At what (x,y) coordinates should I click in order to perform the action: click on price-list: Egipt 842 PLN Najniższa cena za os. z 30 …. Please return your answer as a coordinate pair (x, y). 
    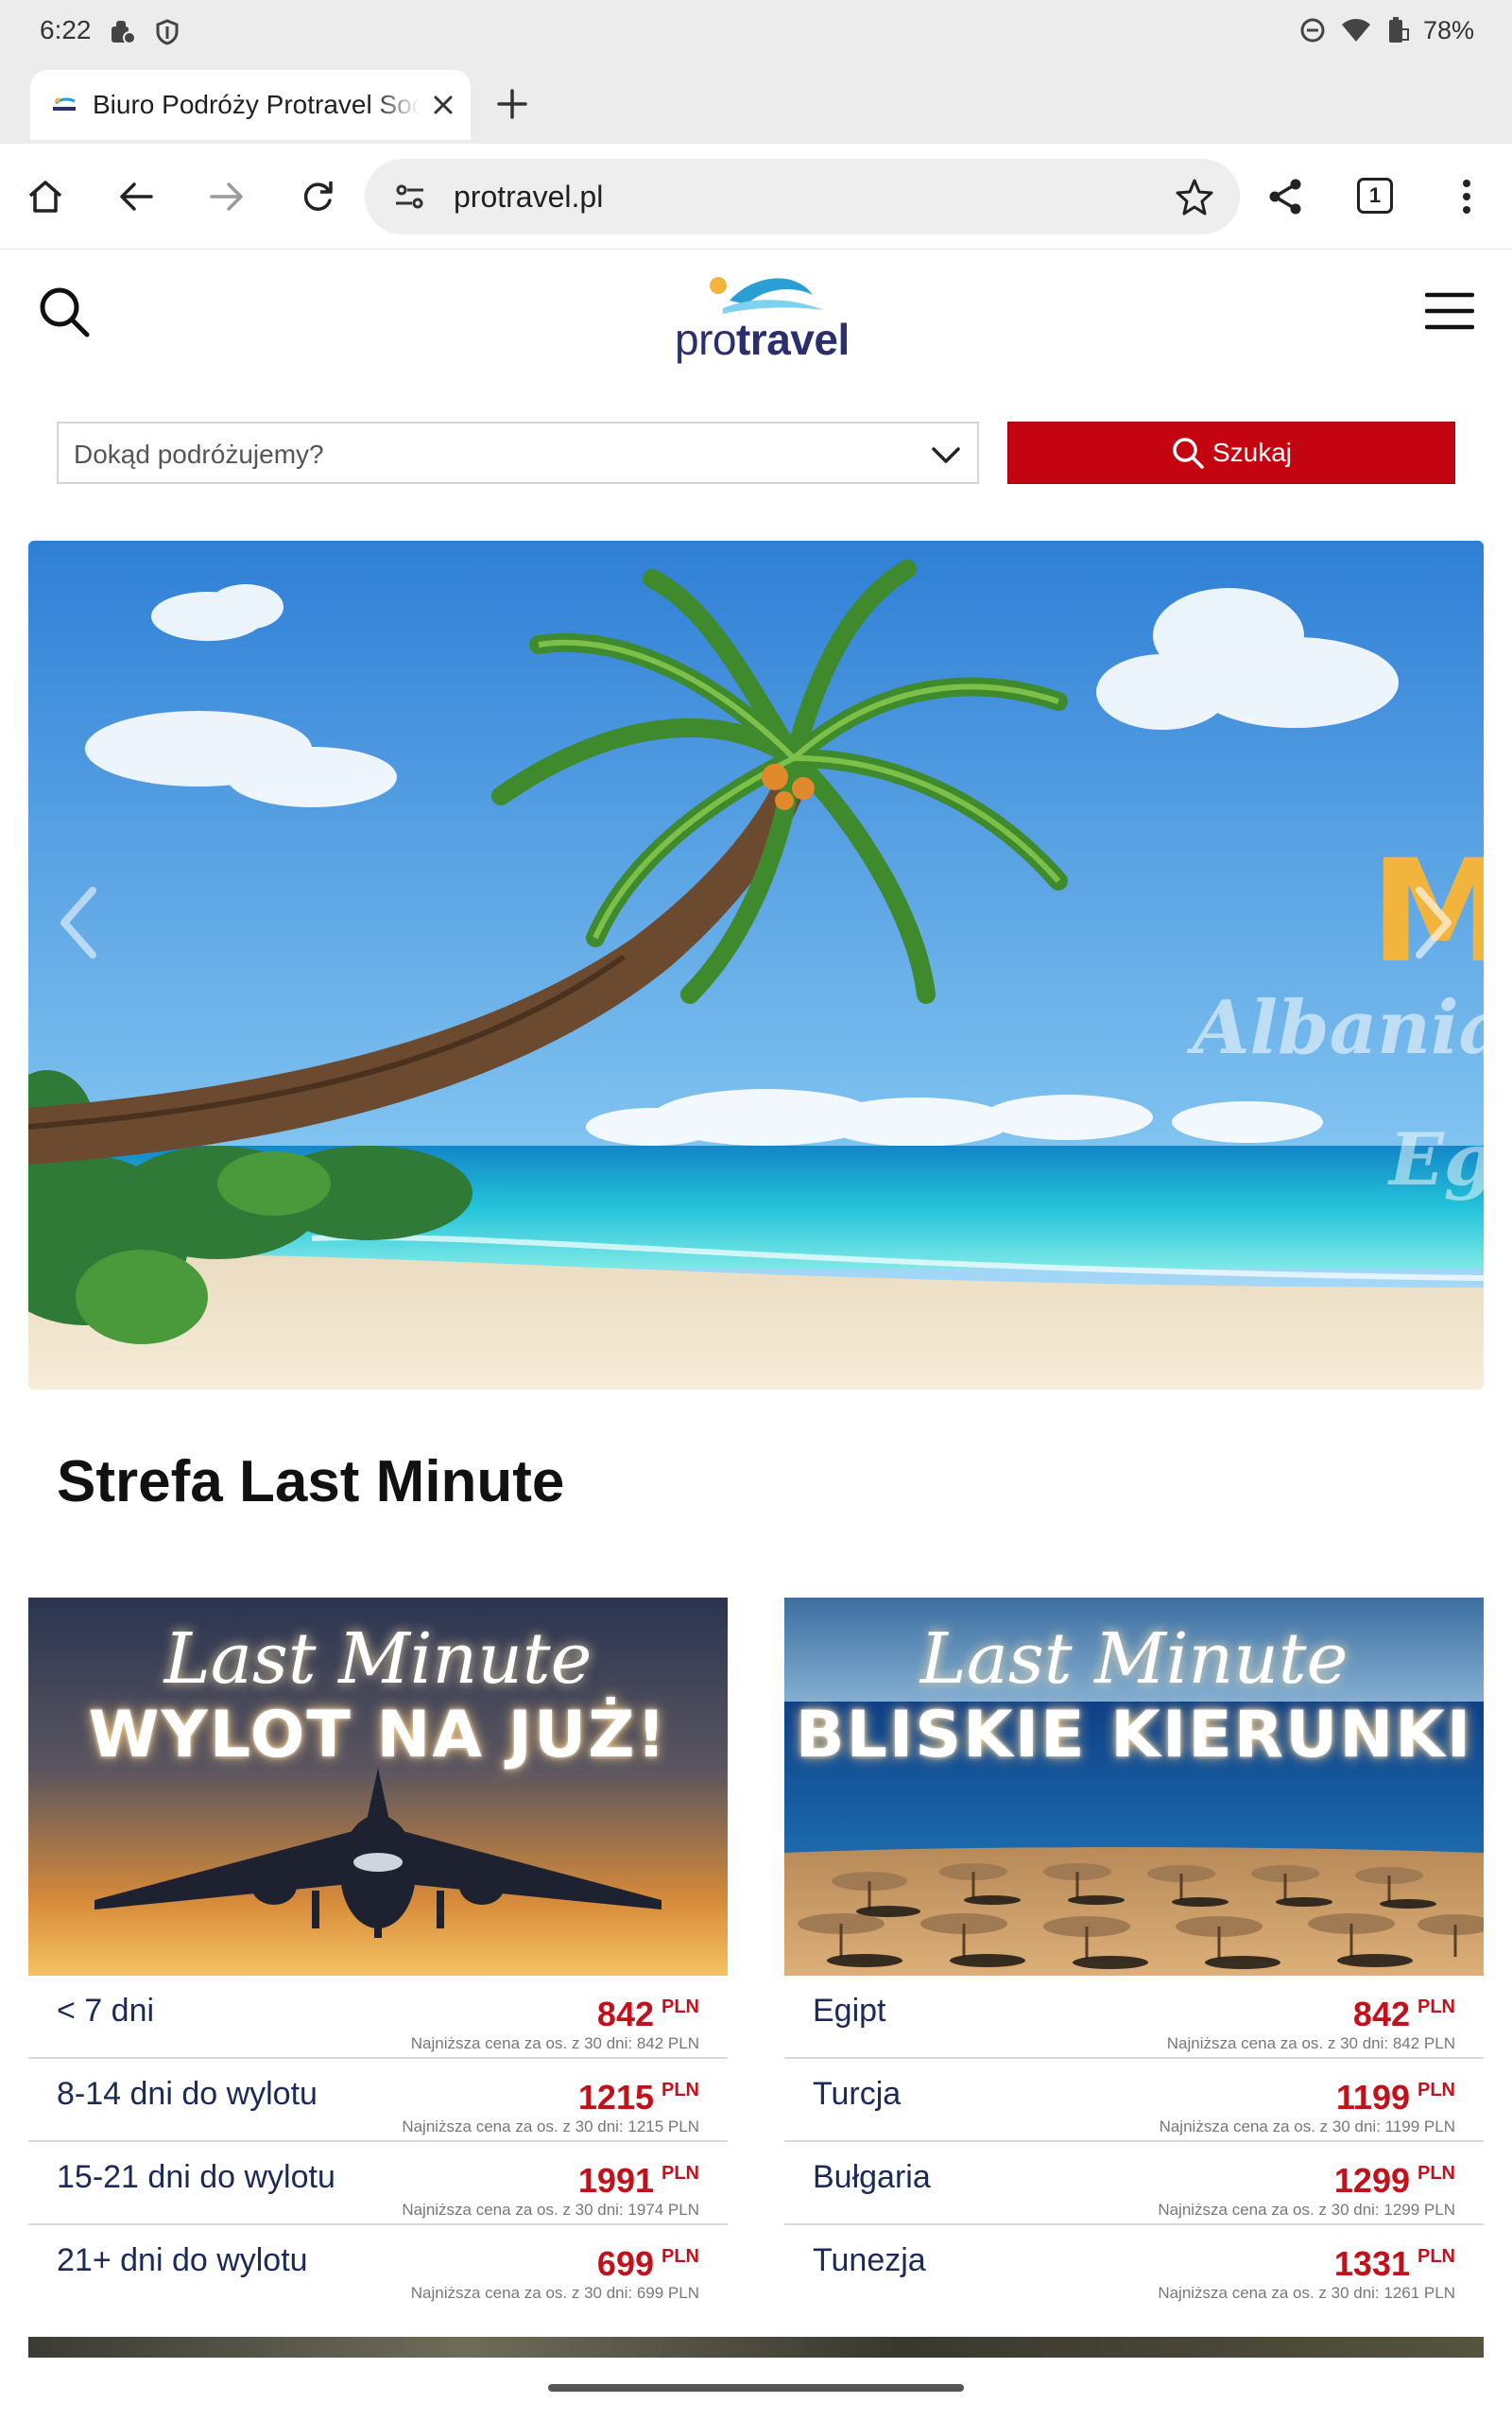
    Looking at the image, I should click on (1134, 2142).